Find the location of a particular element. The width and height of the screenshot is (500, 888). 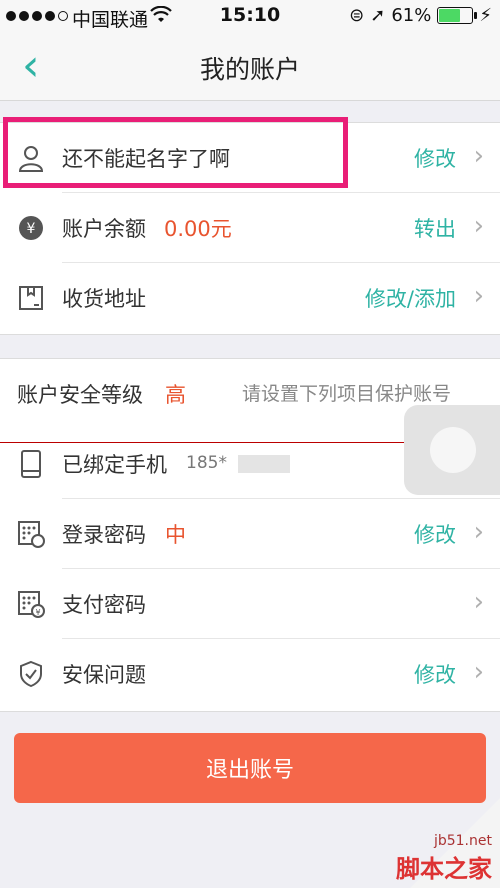

profile-row: 还不能起名字了啊 修改 › is located at coordinates (250, 158).